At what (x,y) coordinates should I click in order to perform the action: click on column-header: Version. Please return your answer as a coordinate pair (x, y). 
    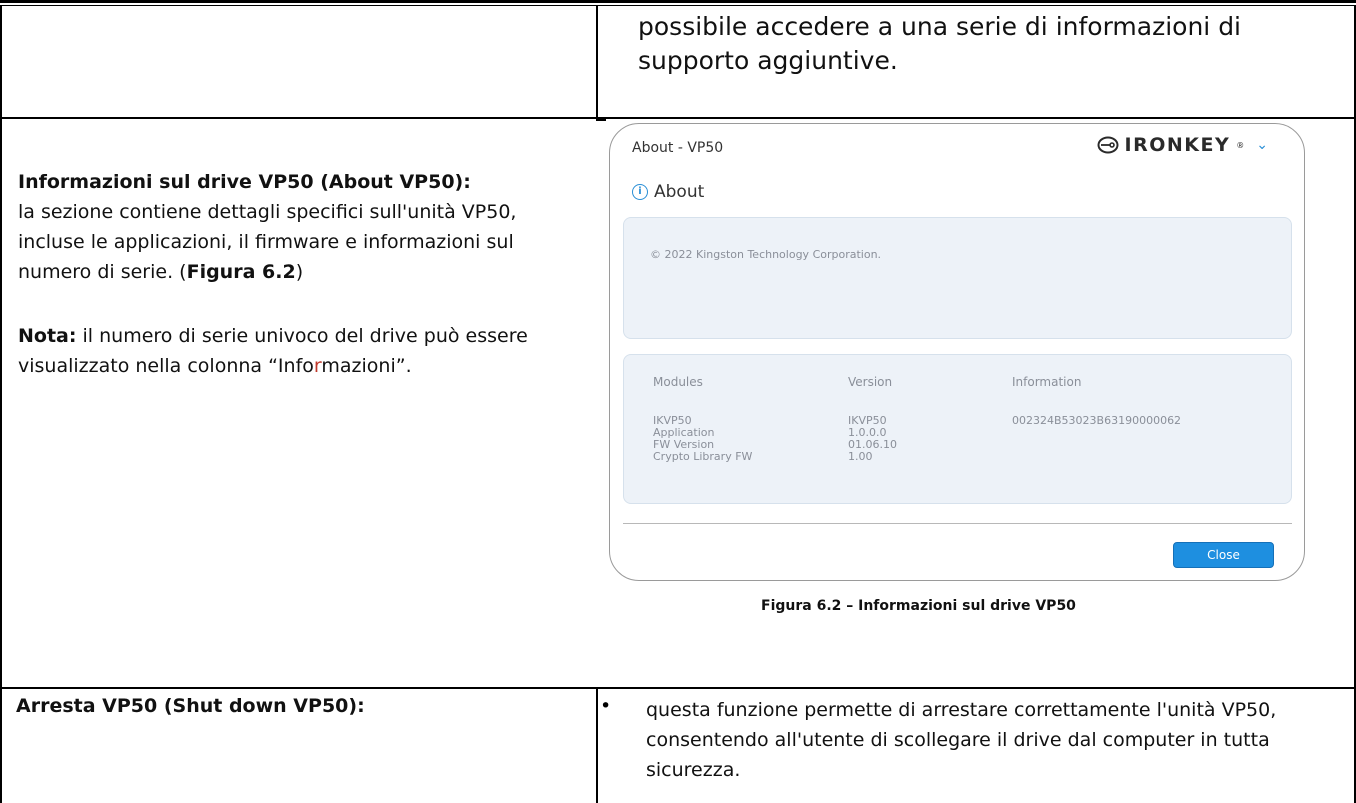
    Looking at the image, I should click on (870, 382).